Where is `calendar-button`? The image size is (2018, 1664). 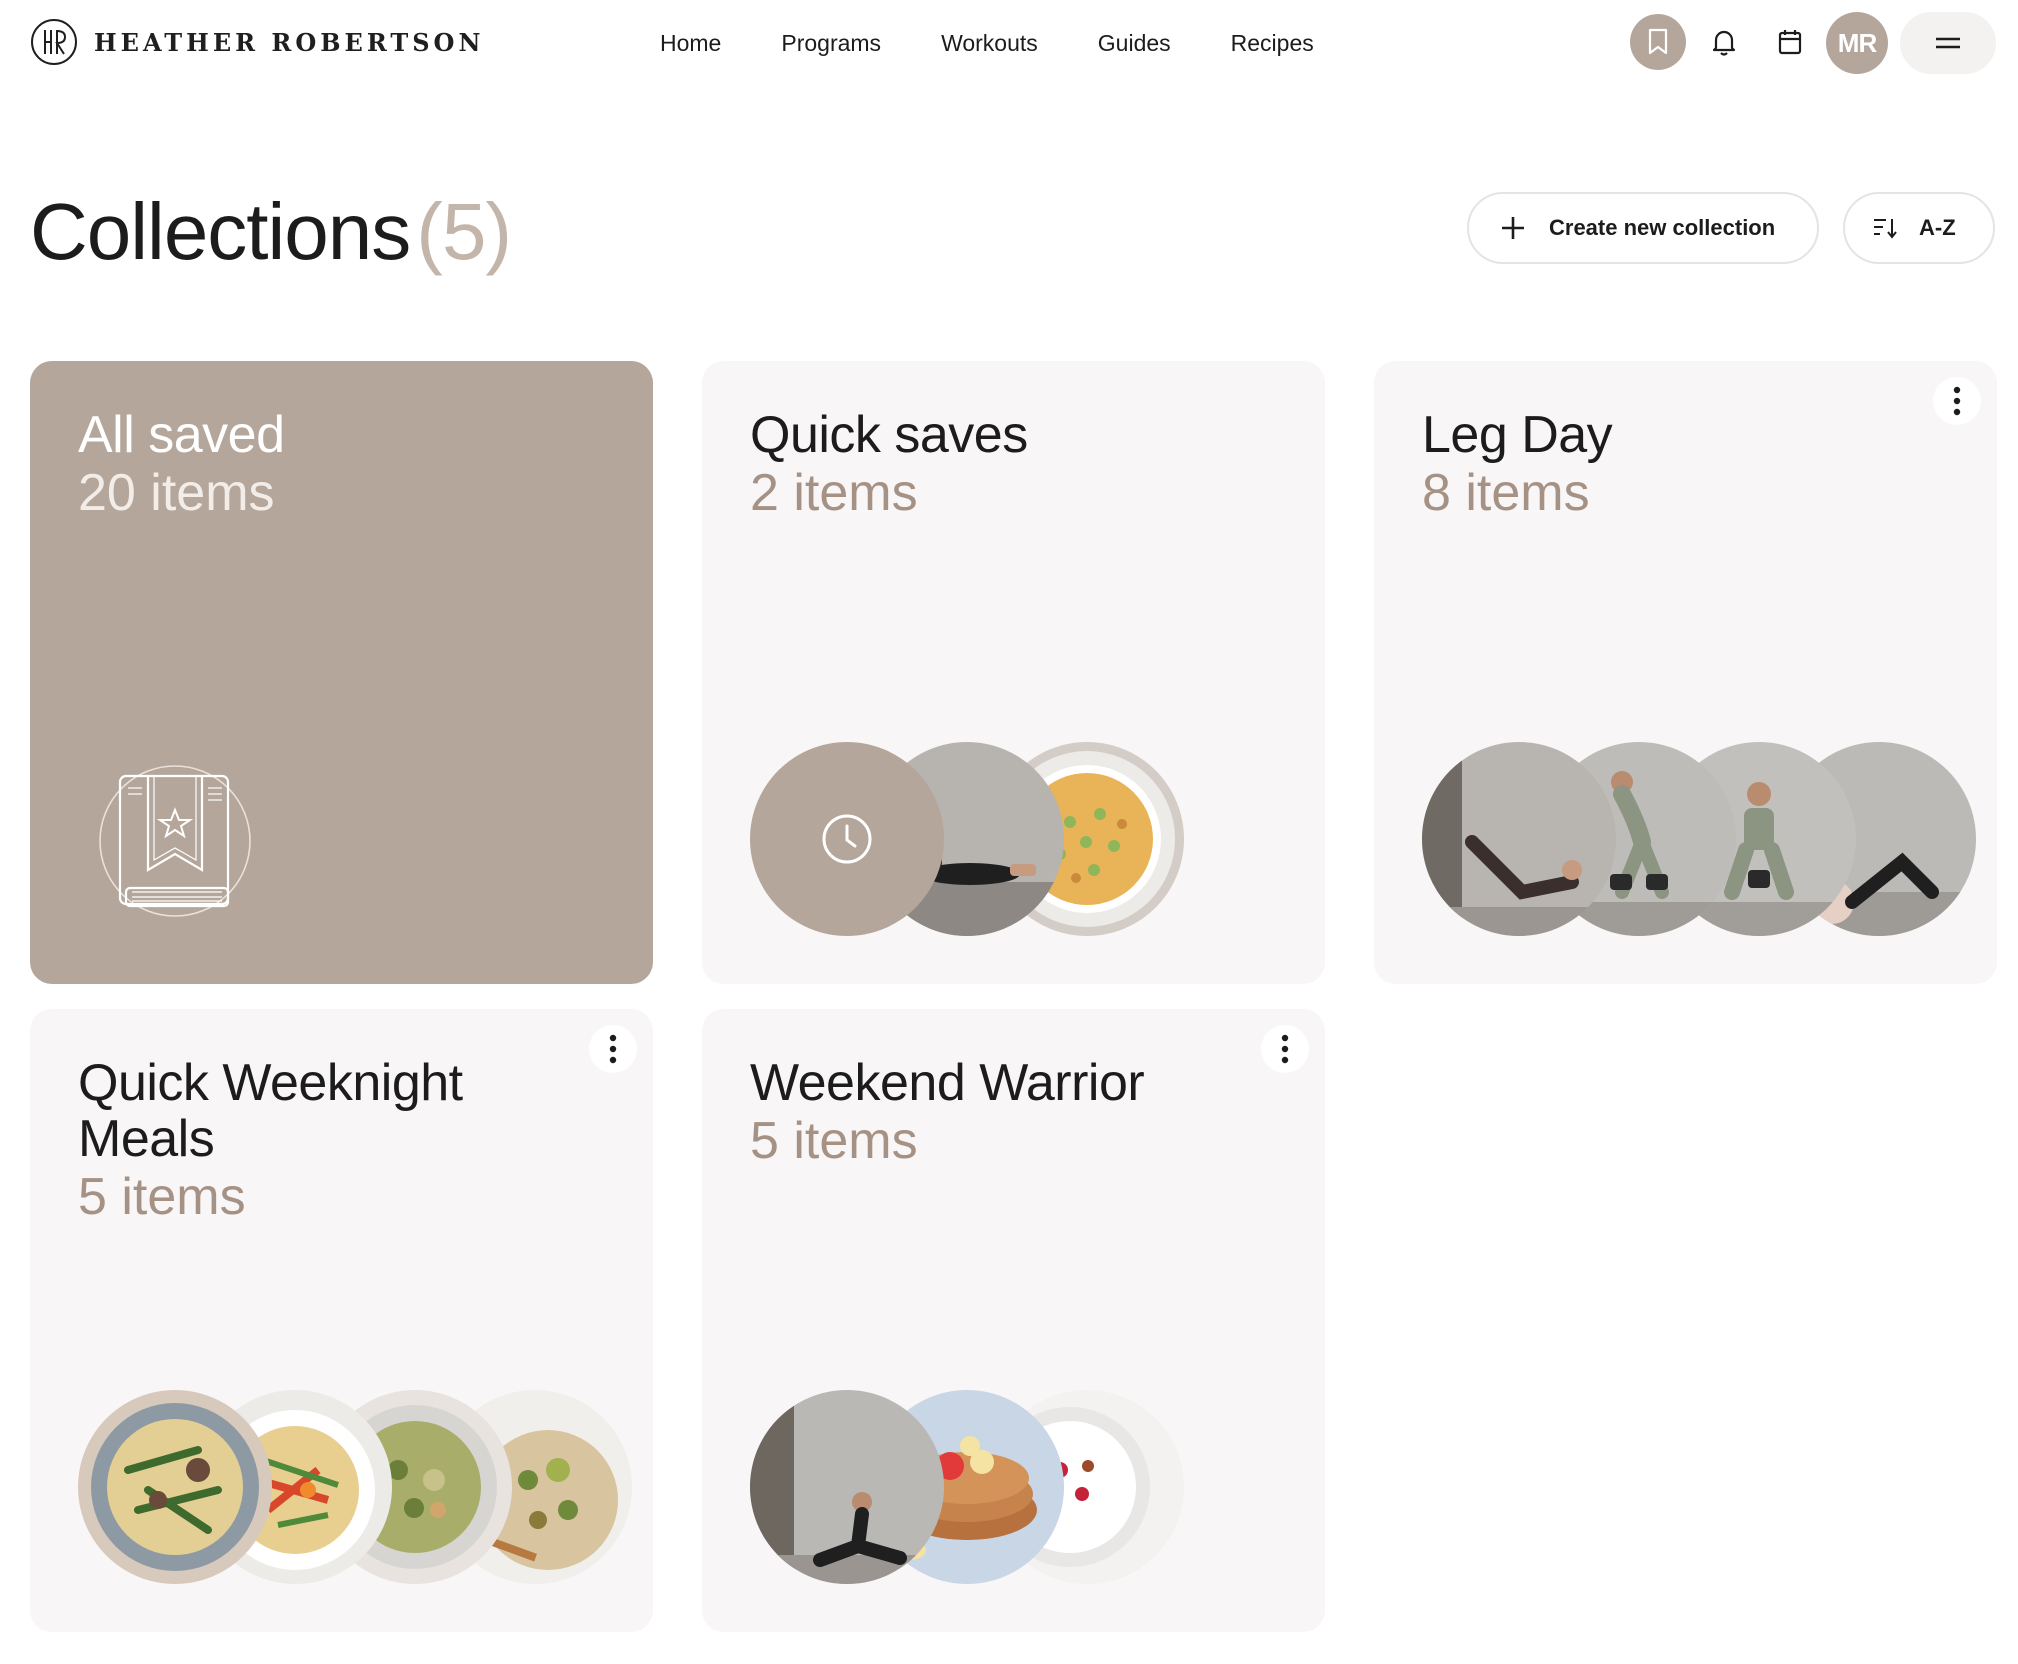 calendar-button is located at coordinates (1790, 42).